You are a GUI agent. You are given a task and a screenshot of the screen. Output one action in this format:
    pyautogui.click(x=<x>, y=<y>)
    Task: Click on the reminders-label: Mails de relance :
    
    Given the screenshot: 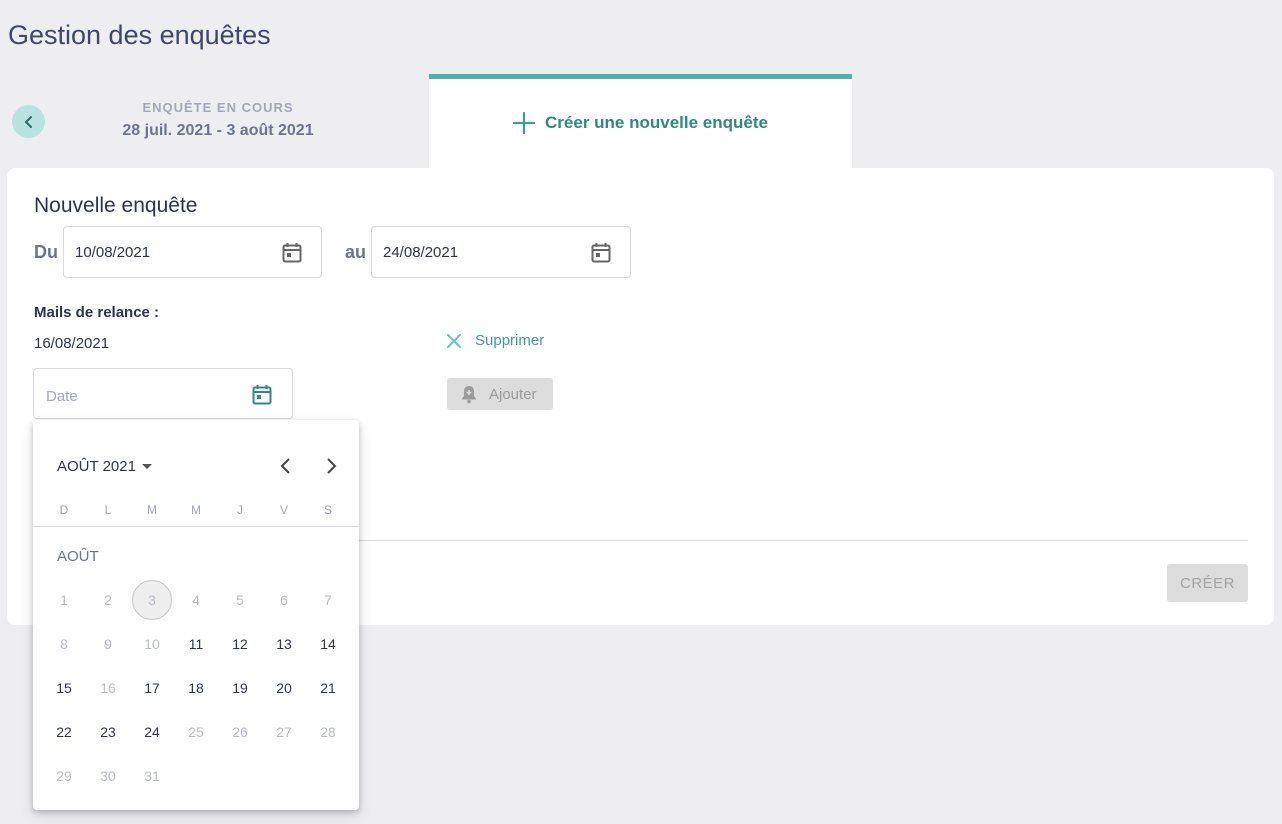 What is the action you would take?
    pyautogui.click(x=97, y=312)
    